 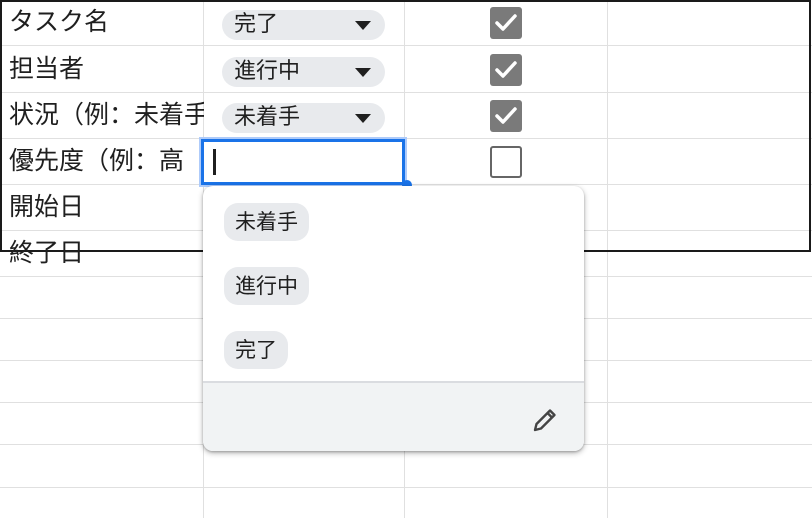 What do you see at coordinates (256, 24) in the screenshot?
I see `chip-label: 完了` at bounding box center [256, 24].